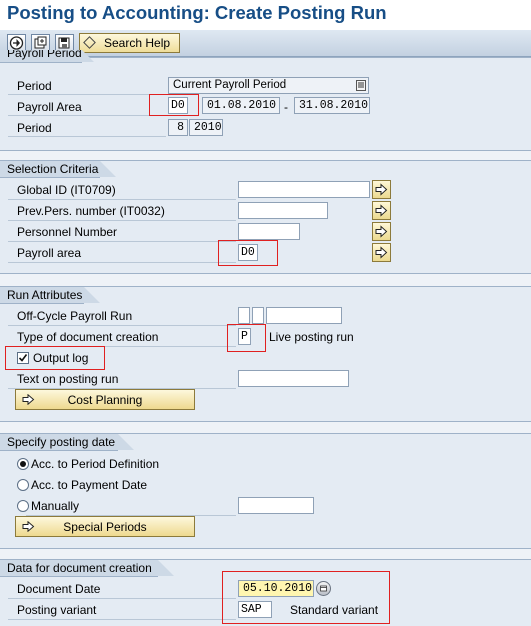 The image size is (531, 626). Describe the element at coordinates (244, 315) in the screenshot. I see `offcycle-indicator-field` at that location.